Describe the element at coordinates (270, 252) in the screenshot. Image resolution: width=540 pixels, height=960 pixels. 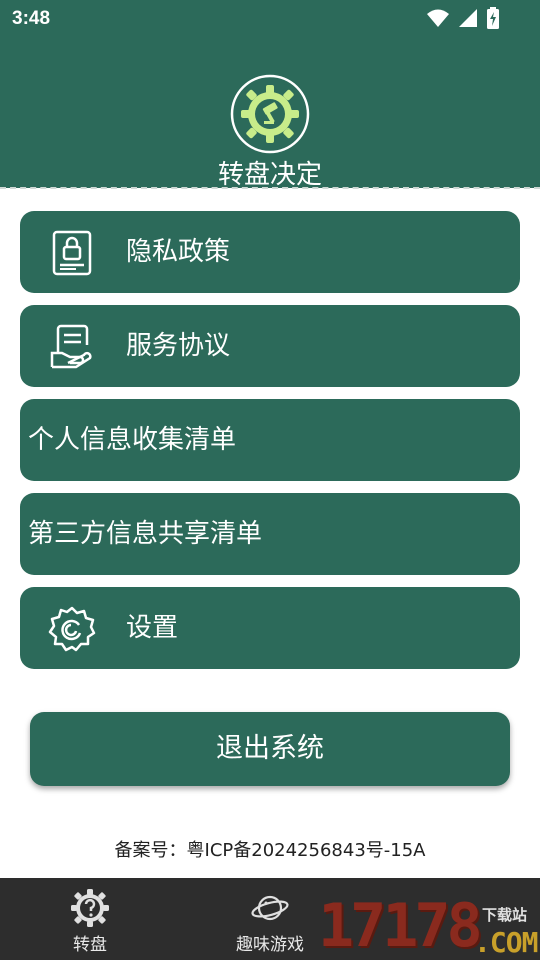
I see `menu-item-privacy-policy: 隐私政策` at that location.